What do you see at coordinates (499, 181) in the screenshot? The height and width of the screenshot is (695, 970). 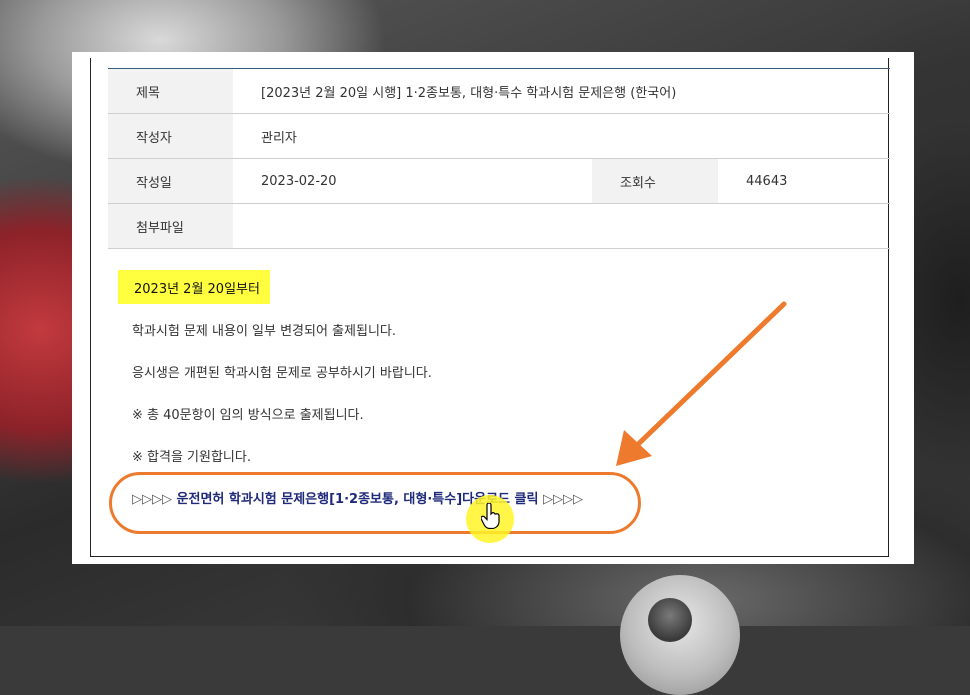 I see `row-date: 작성일 2023-02-20 조회수 44643` at bounding box center [499, 181].